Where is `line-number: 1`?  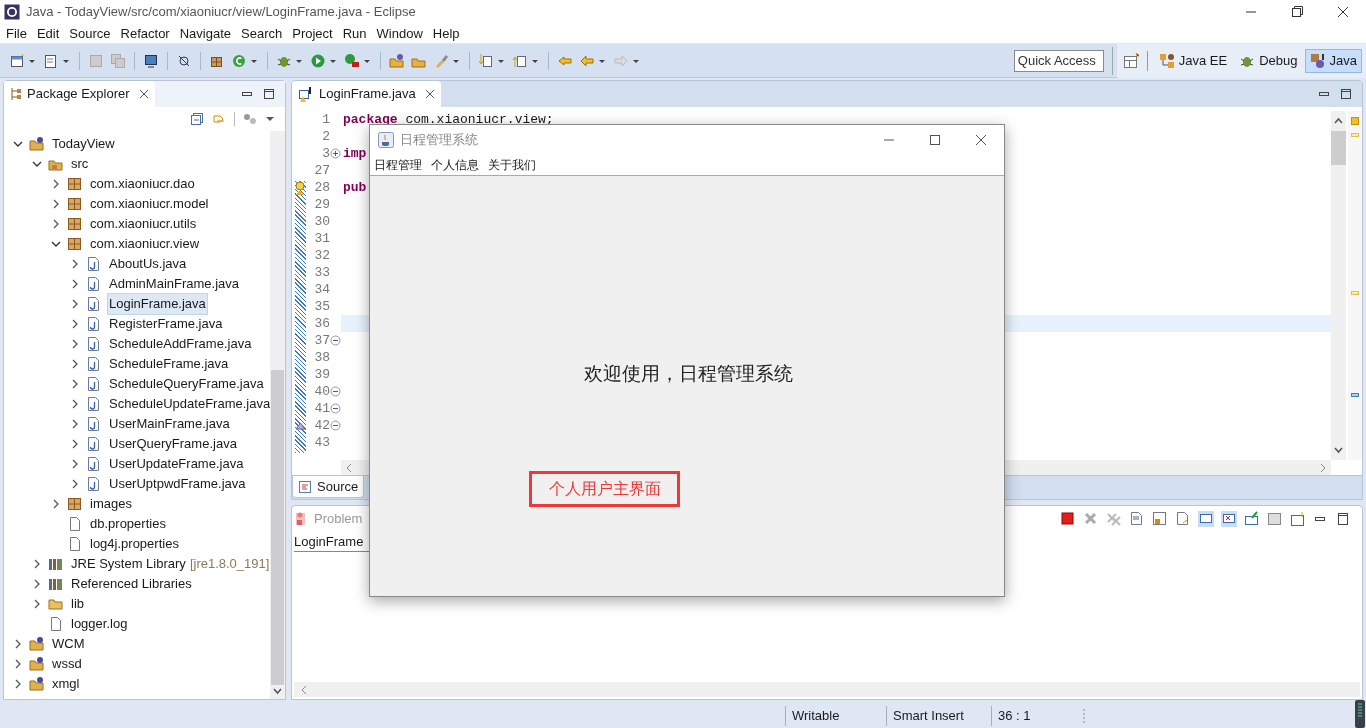
line-number: 1 is located at coordinates (326, 119).